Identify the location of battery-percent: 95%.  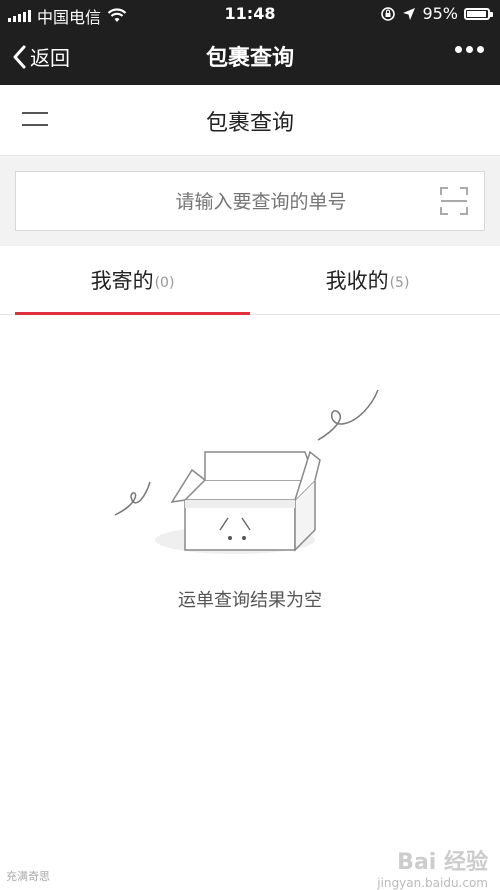
(440, 13).